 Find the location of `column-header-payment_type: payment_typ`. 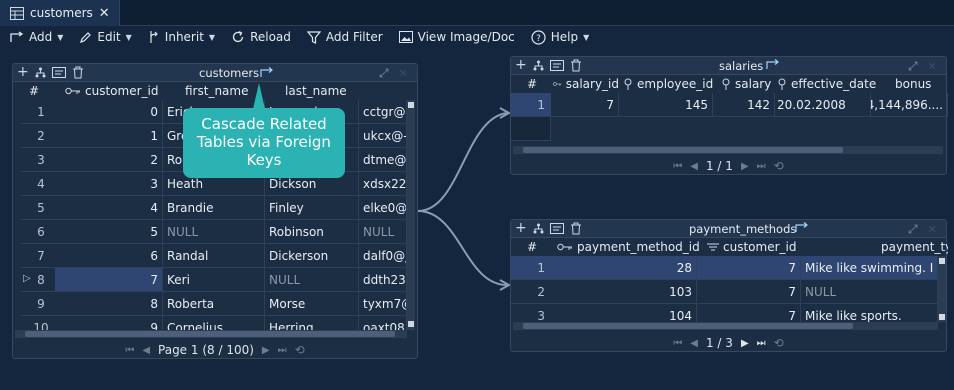

column-header-payment_type: payment_typ is located at coordinates (914, 247).